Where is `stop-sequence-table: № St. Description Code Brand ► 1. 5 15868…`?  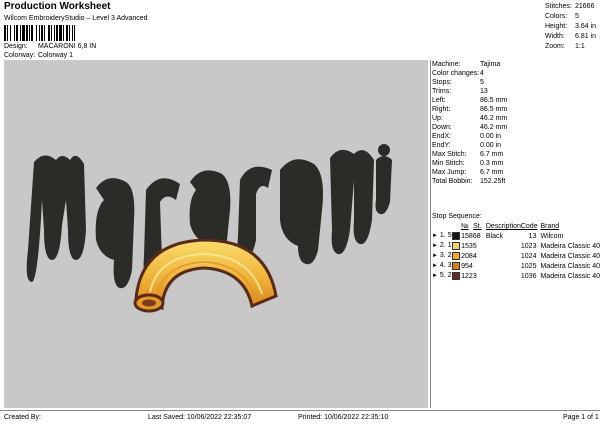
stop-sequence-table: № St. Description Code Brand ► 1. 5 15868… is located at coordinates (516, 251).